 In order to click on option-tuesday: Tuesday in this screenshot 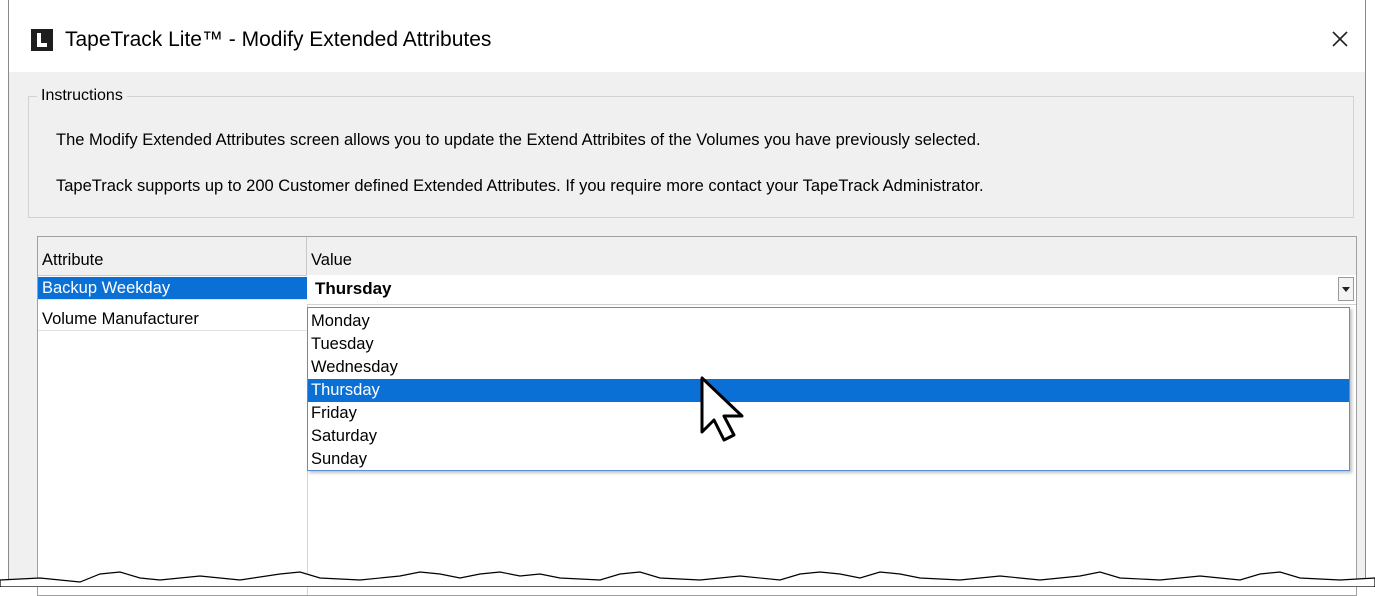, I will do `click(828, 344)`.